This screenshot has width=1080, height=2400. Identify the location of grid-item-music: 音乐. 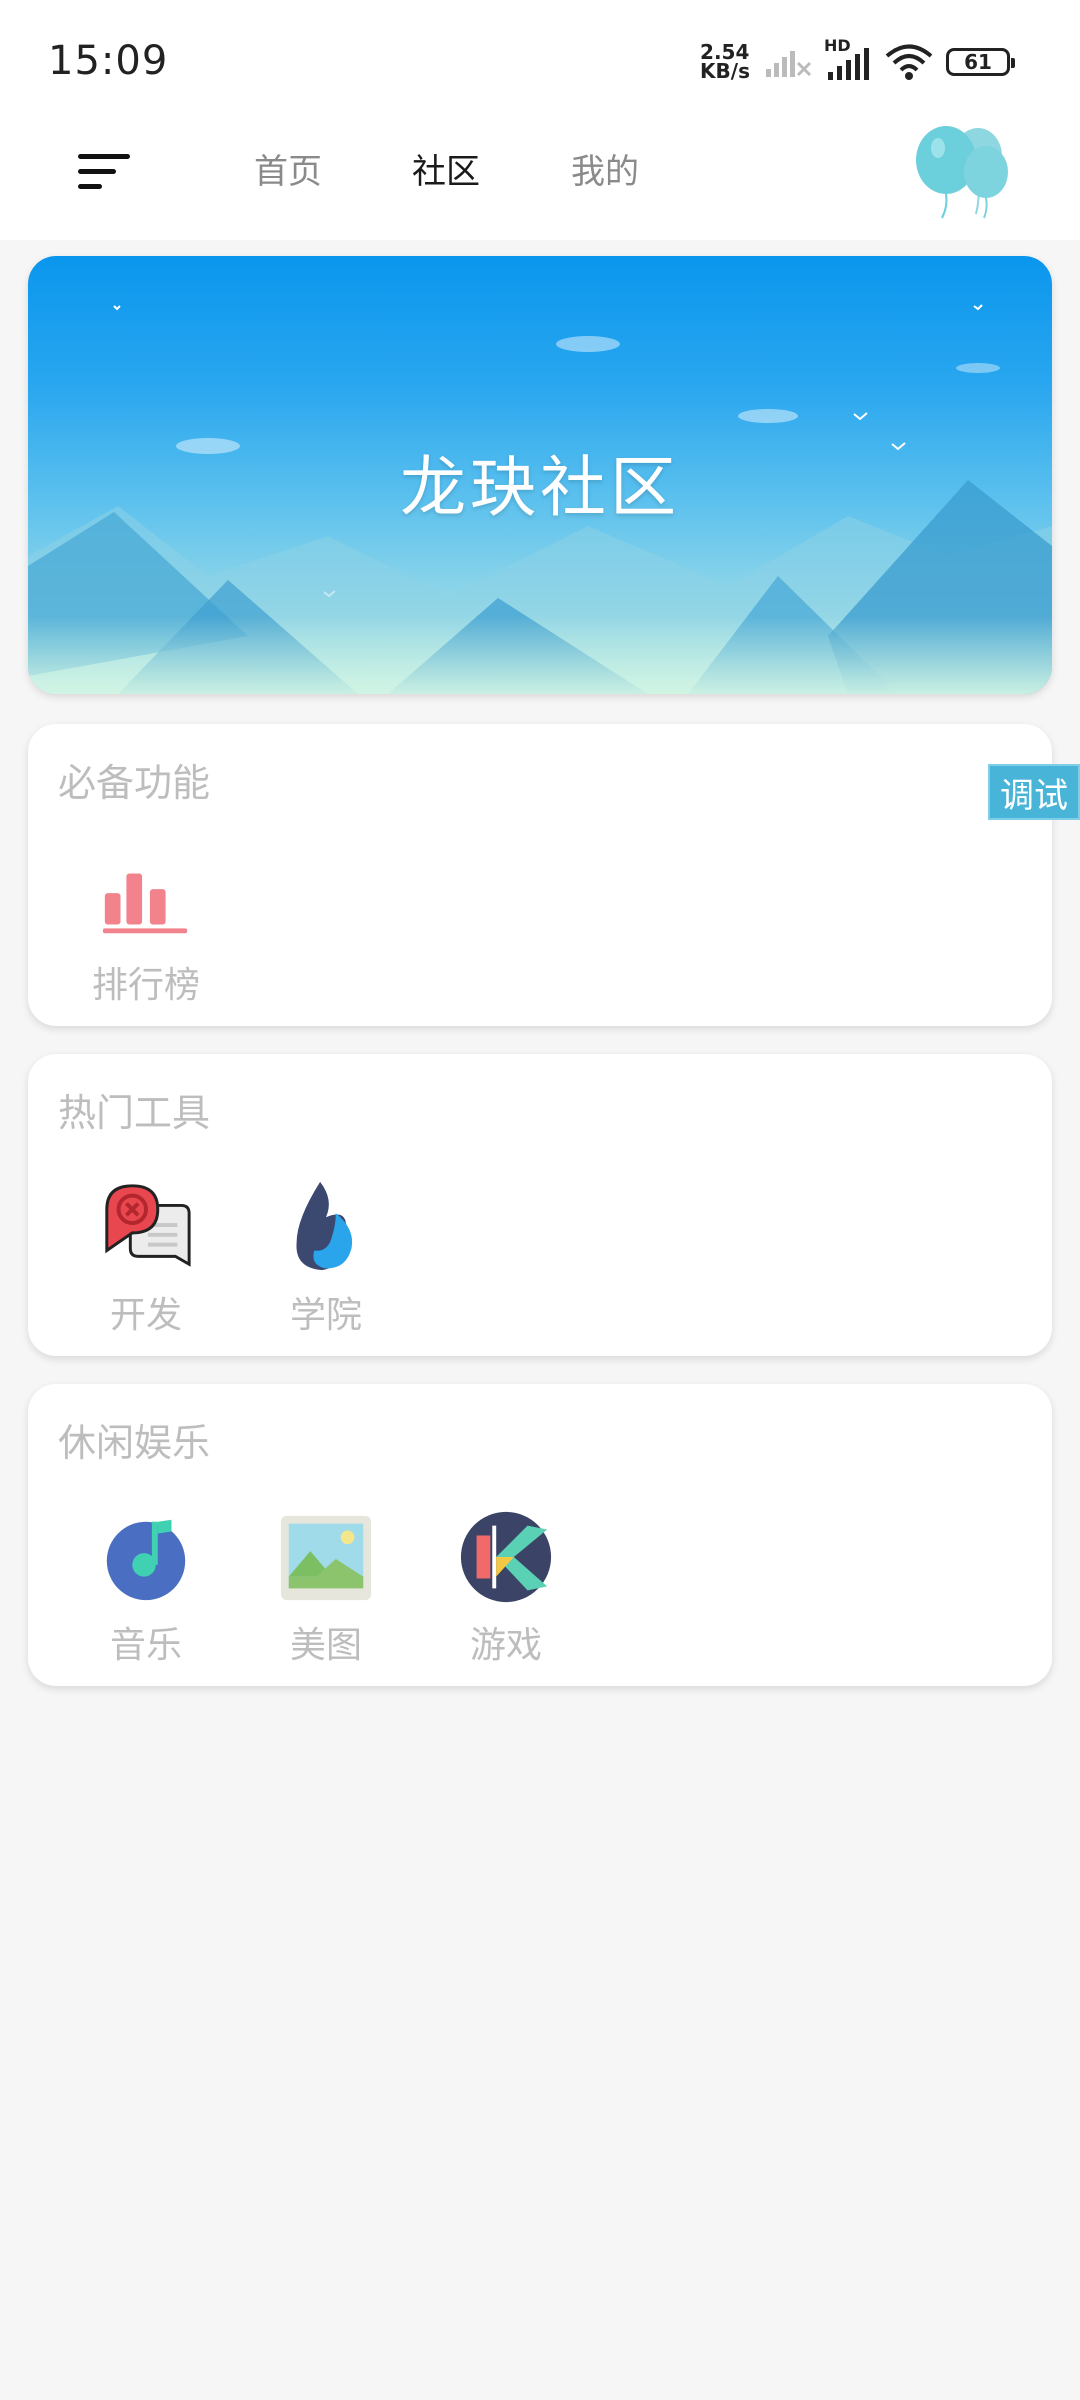
(146, 1588).